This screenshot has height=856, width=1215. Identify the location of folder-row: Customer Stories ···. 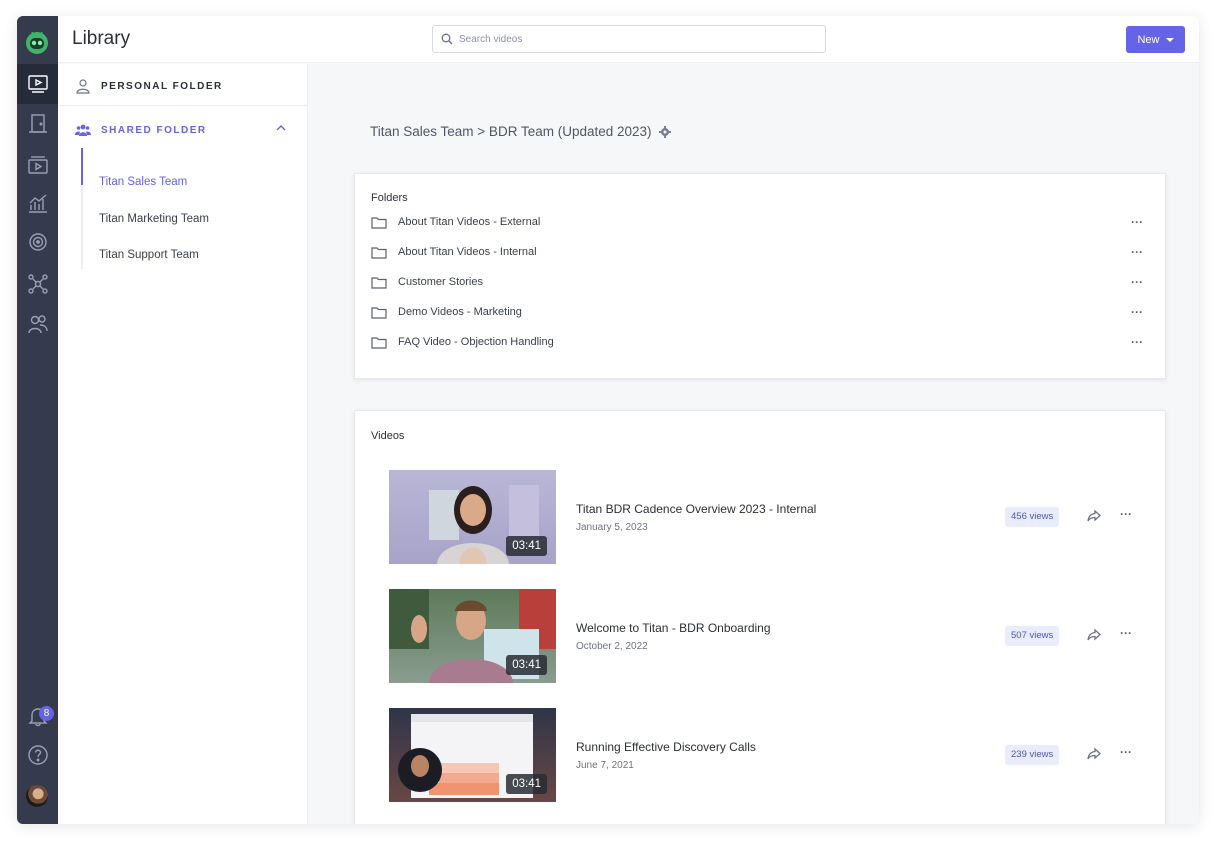
(757, 282).